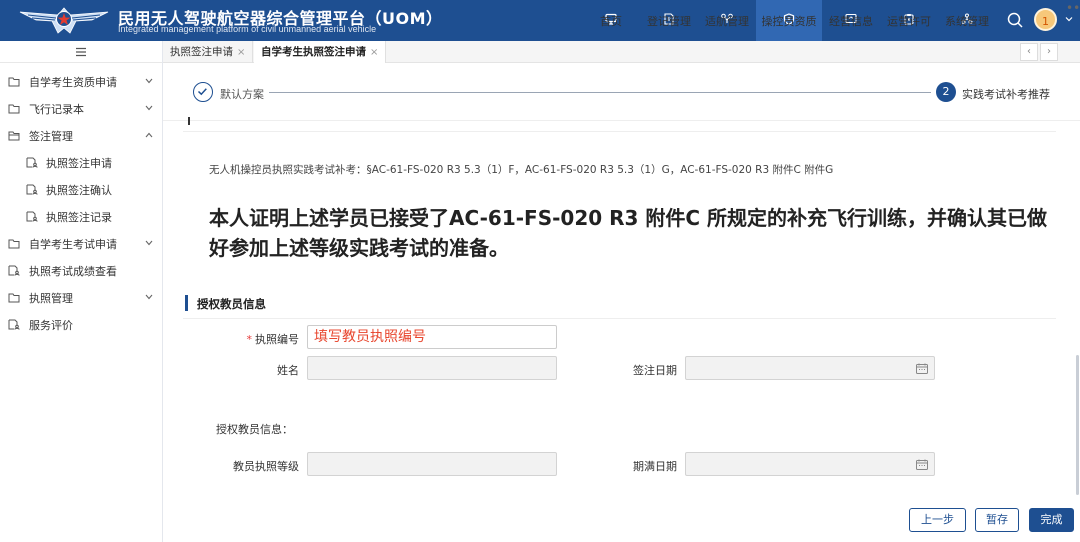 Image resolution: width=1080 pixels, height=542 pixels. What do you see at coordinates (81, 108) in the screenshot?
I see `sidebar-item-flight-logbook: 飞行记录本` at bounding box center [81, 108].